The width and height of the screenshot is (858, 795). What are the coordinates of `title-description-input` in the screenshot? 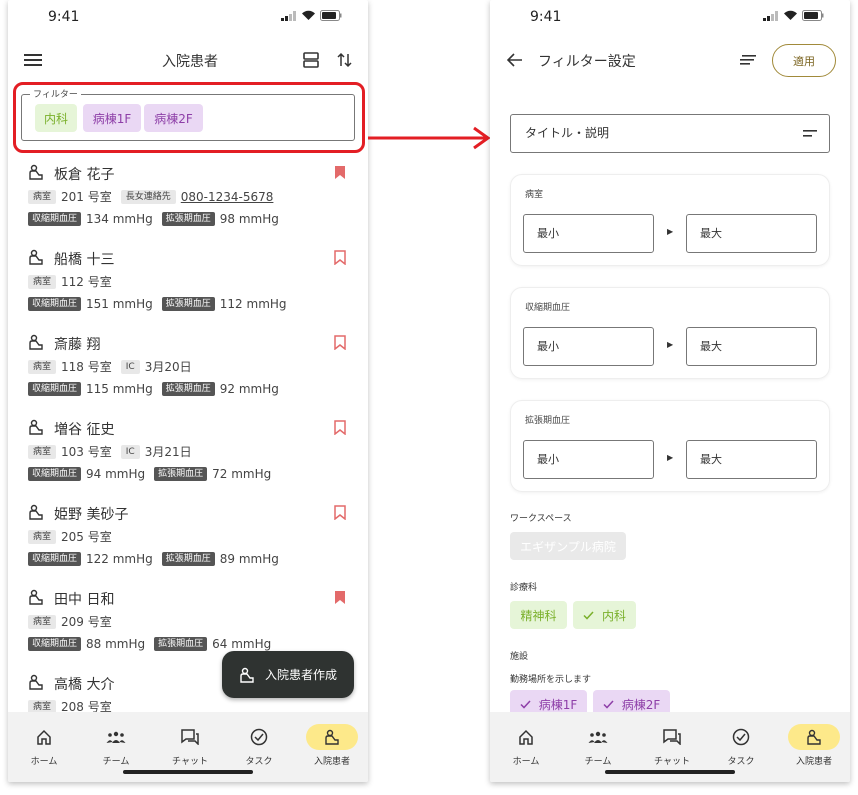 It's located at (655, 133).